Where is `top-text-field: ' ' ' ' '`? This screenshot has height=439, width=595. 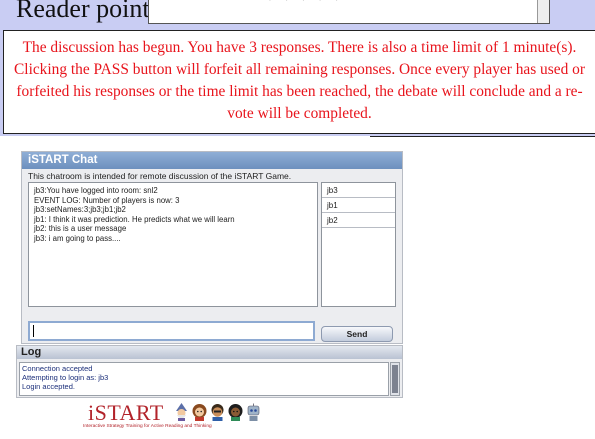
top-text-field: ' ' ' ' ' is located at coordinates (349, 12).